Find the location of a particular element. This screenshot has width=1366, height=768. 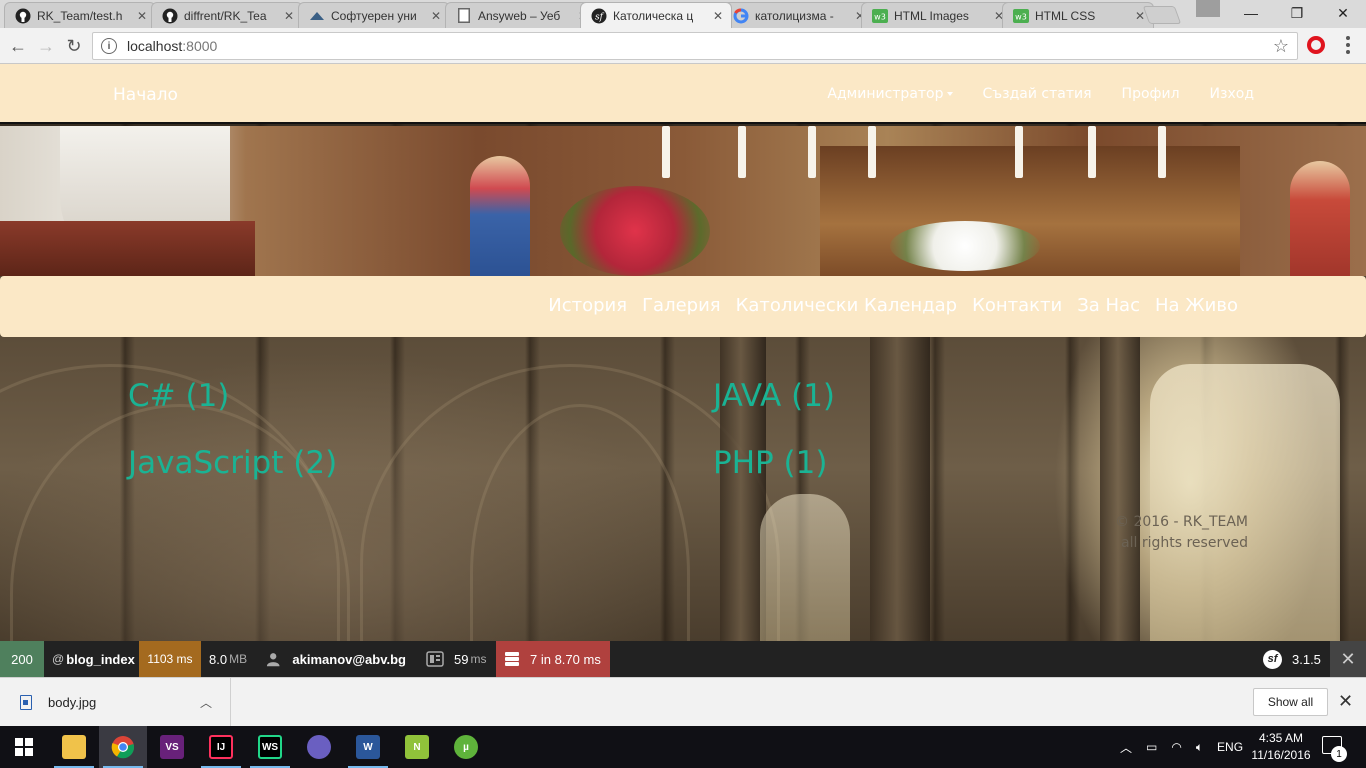

admin-dropdown: Администратор is located at coordinates (890, 94).